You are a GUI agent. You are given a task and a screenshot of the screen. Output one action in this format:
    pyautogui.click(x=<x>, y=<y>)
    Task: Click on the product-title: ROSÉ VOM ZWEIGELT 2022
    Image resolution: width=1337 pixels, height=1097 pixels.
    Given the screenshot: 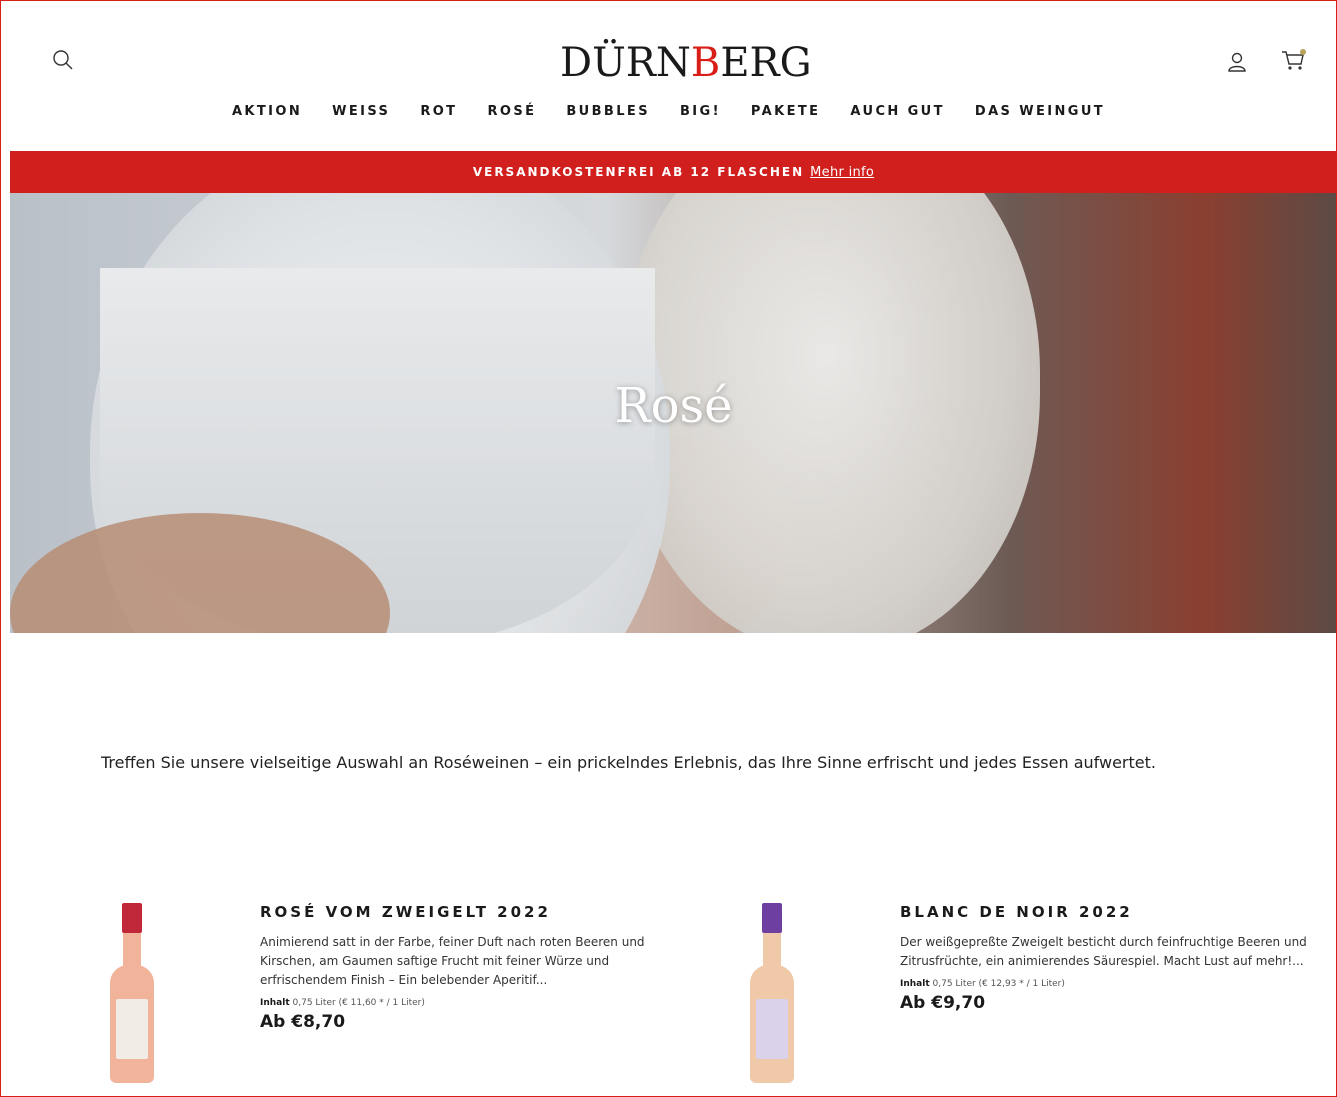 What is the action you would take?
    pyautogui.click(x=465, y=912)
    